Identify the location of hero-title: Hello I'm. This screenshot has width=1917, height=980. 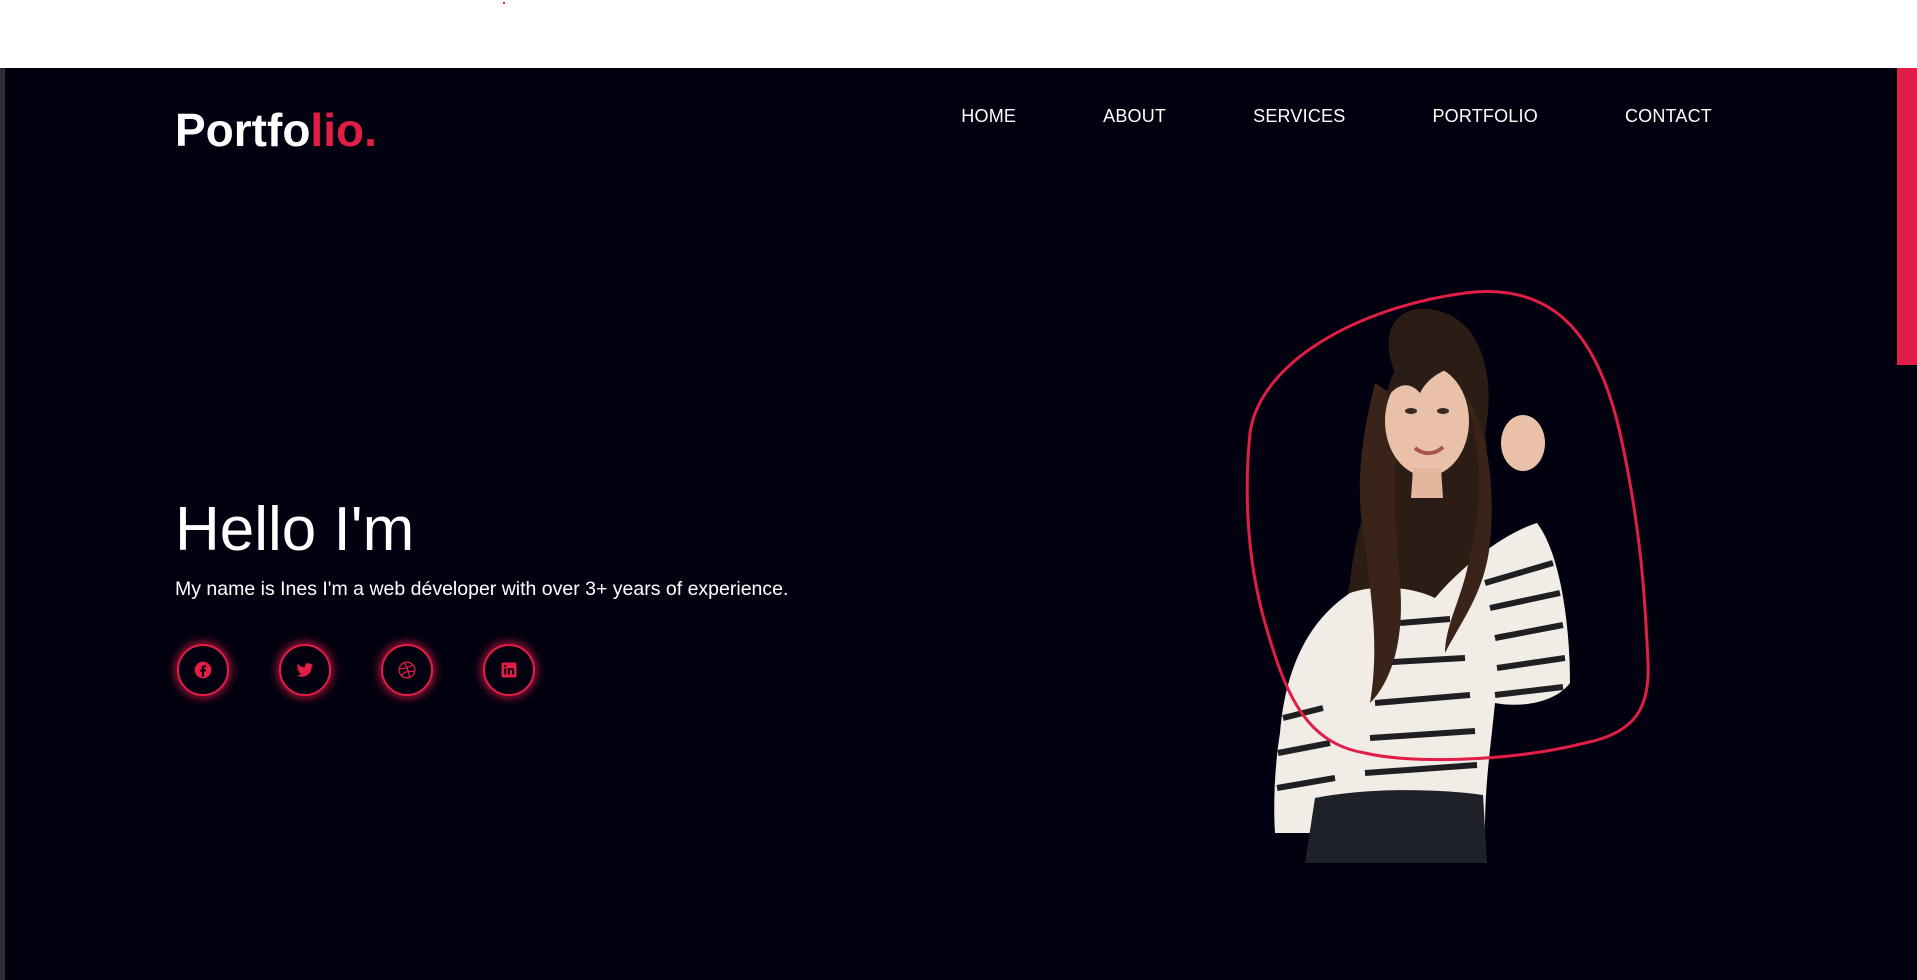
(295, 529).